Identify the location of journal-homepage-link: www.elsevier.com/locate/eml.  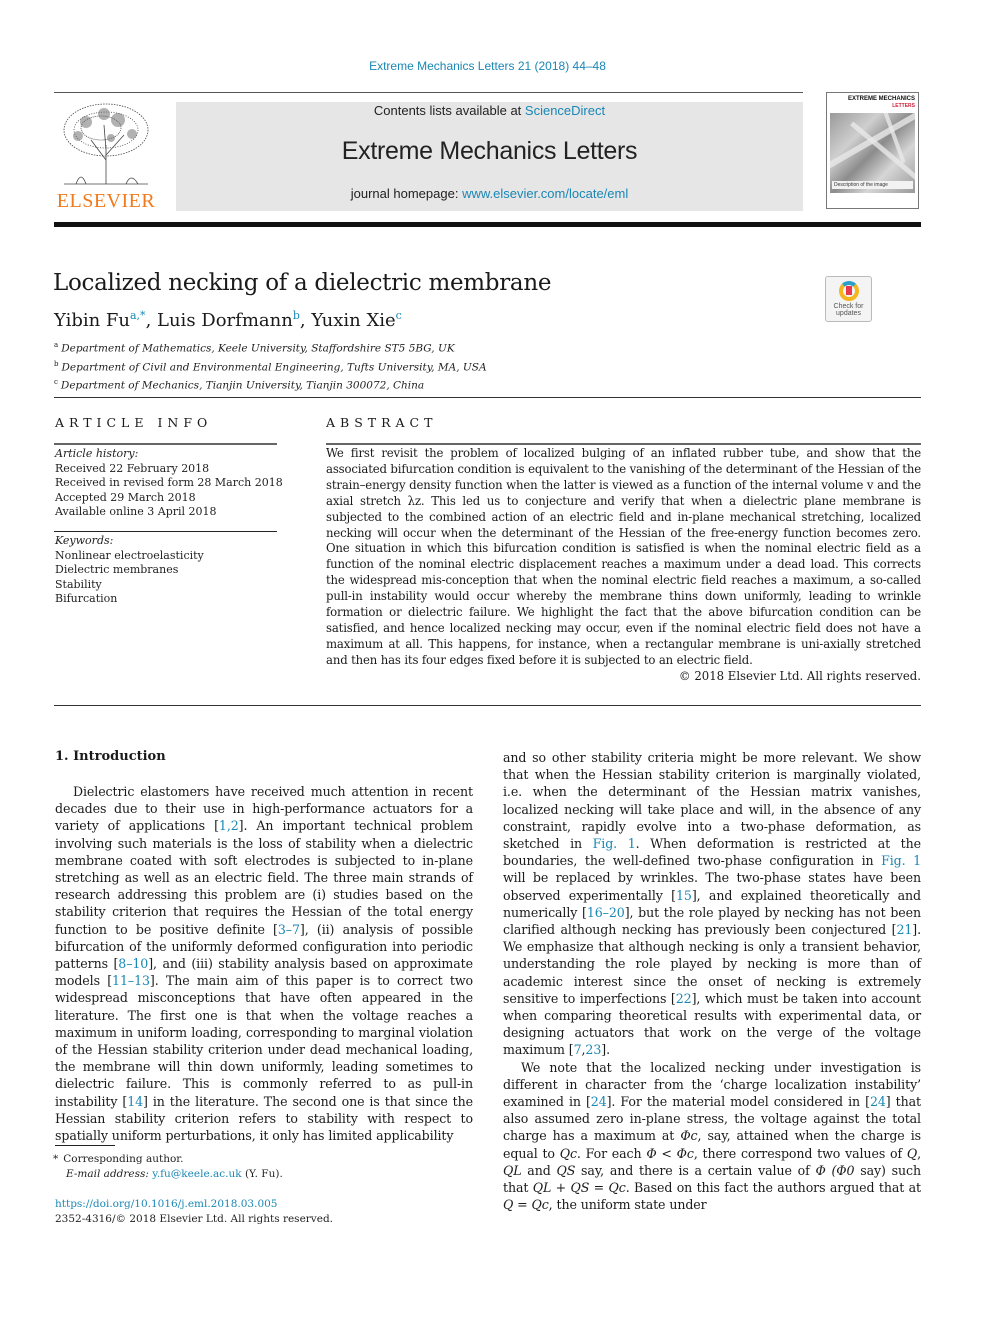
(545, 193).